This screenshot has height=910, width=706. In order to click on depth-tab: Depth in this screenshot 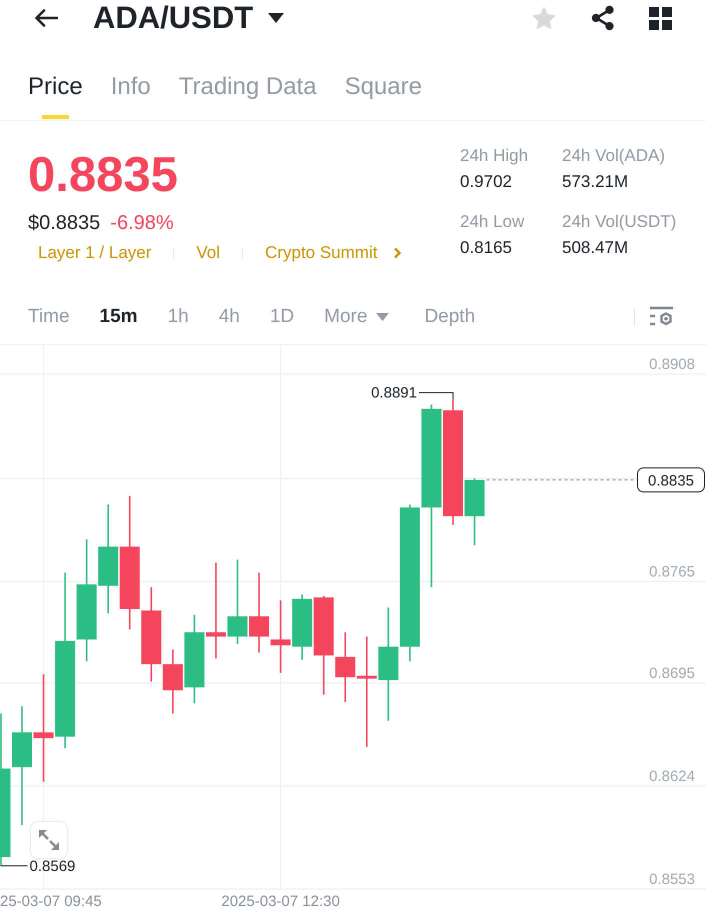, I will do `click(450, 316)`.